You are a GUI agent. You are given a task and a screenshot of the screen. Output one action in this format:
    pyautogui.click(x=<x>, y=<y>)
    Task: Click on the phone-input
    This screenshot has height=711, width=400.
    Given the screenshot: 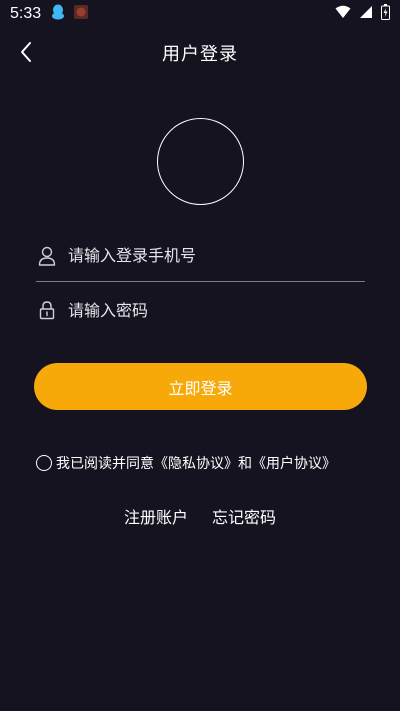 What is the action you would take?
    pyautogui.click(x=216, y=255)
    